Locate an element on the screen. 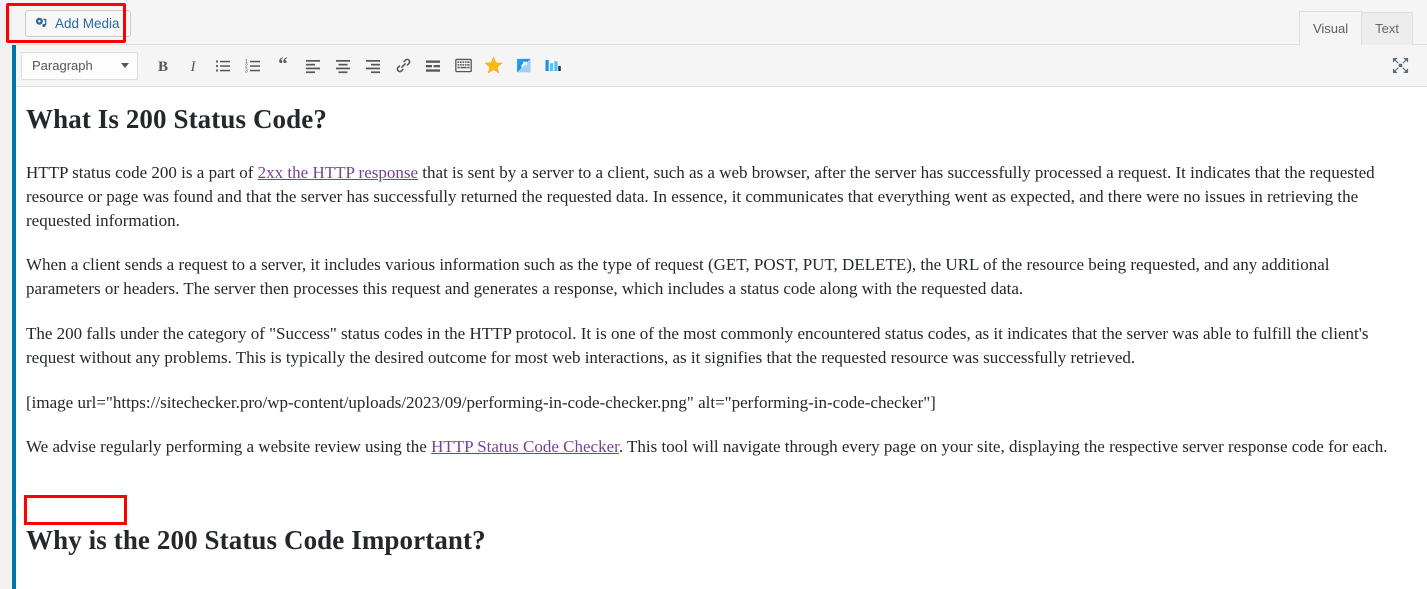  tab-text: Text is located at coordinates (1387, 28).